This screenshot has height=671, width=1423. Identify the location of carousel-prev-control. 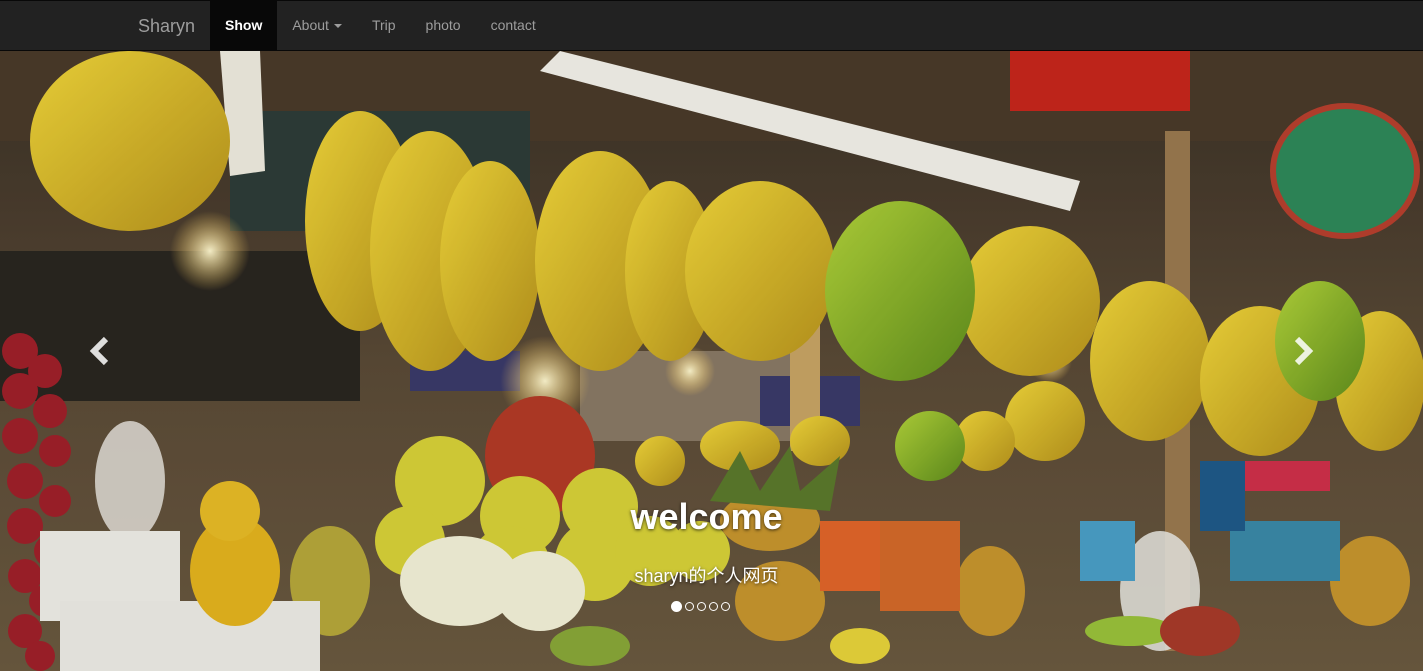
(102, 351).